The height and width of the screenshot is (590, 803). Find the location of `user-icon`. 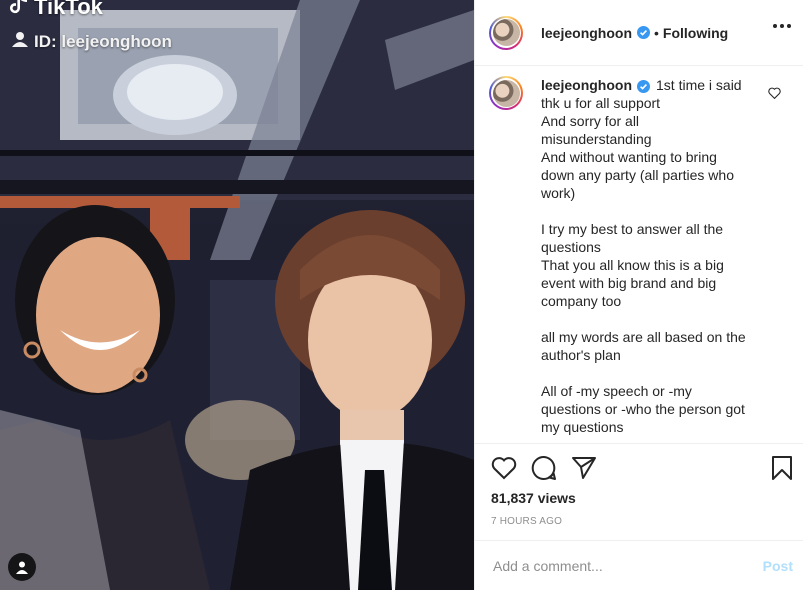

user-icon is located at coordinates (20, 41).